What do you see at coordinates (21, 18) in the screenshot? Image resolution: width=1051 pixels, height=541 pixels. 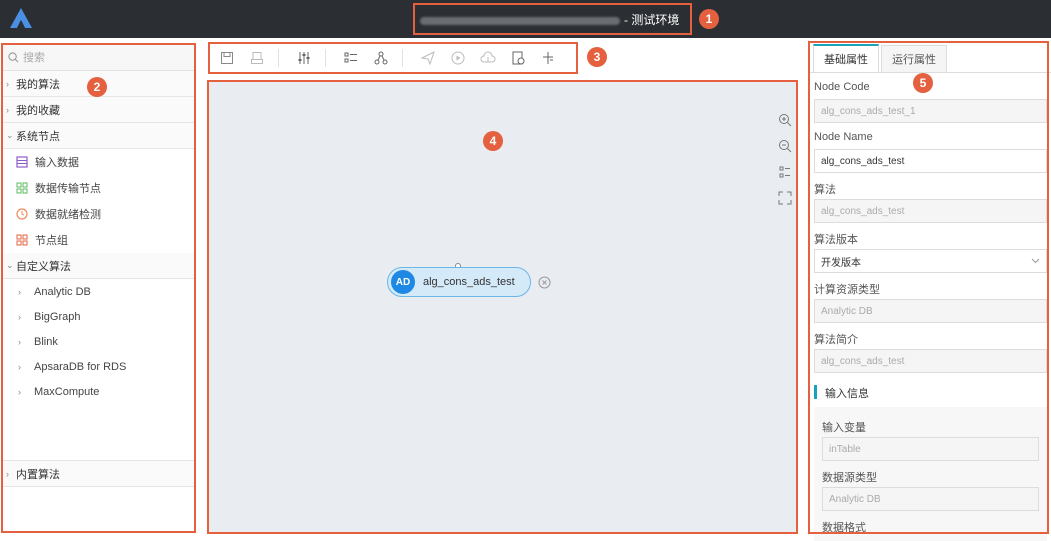 I see `app-logo-icon` at bounding box center [21, 18].